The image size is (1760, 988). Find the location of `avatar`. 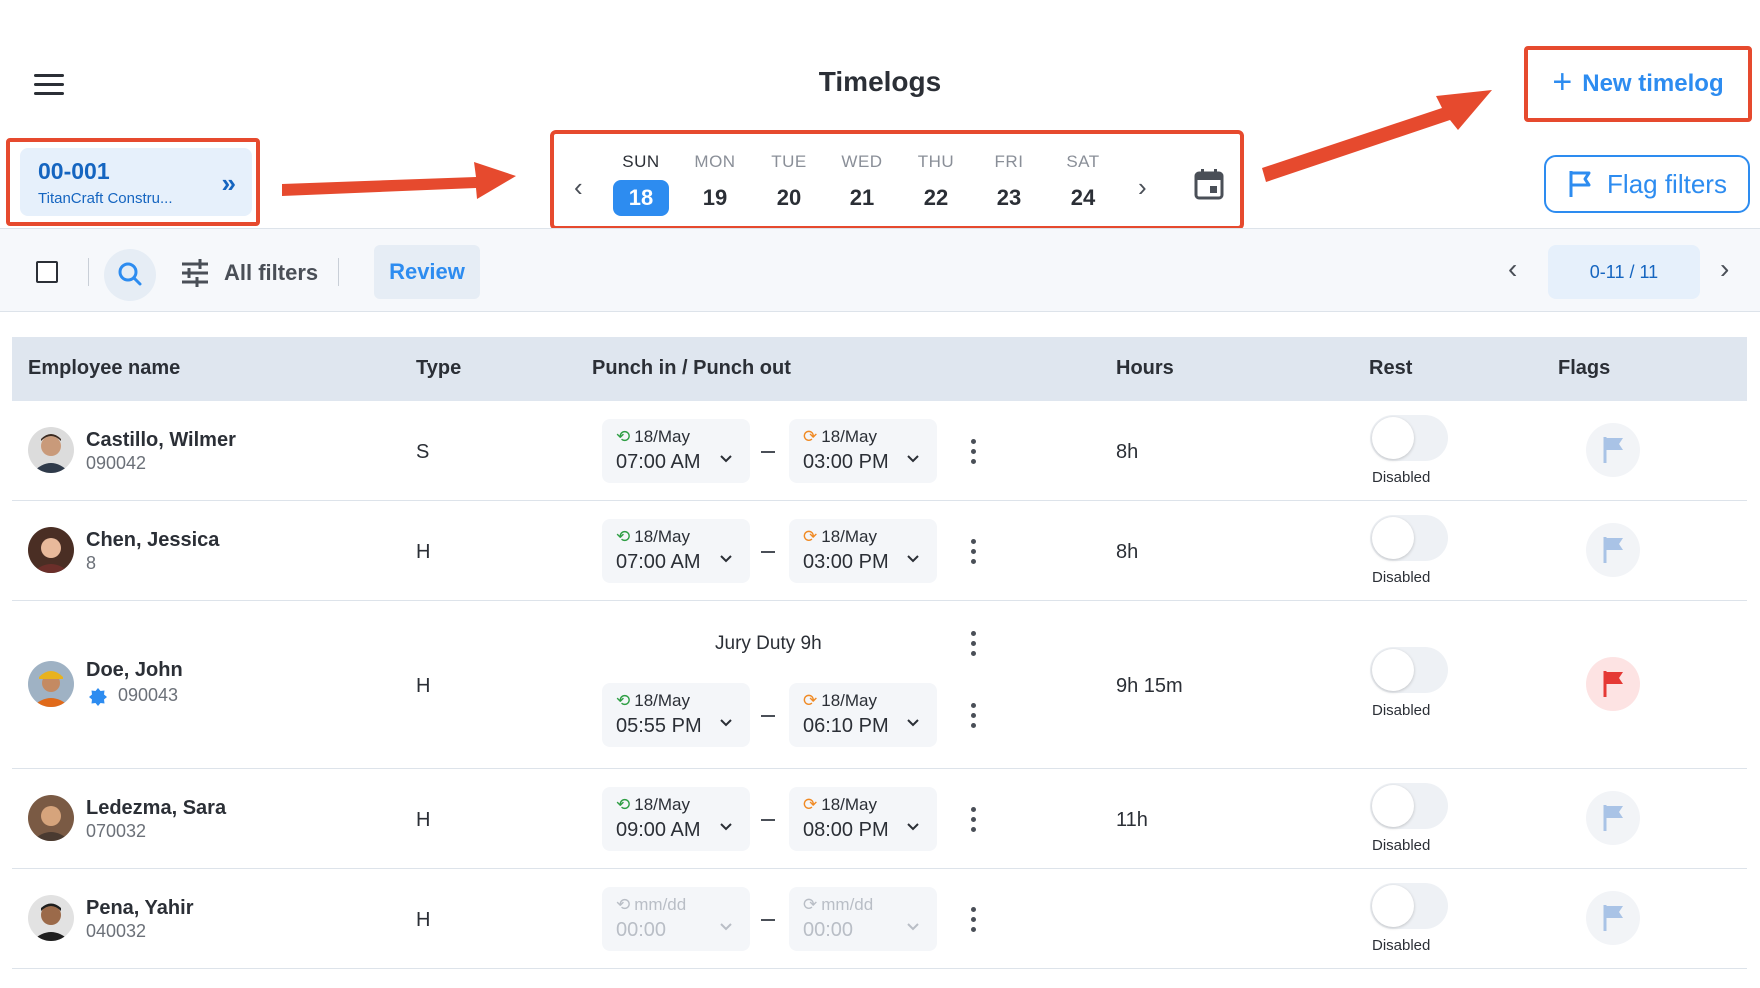

avatar is located at coordinates (51, 450).